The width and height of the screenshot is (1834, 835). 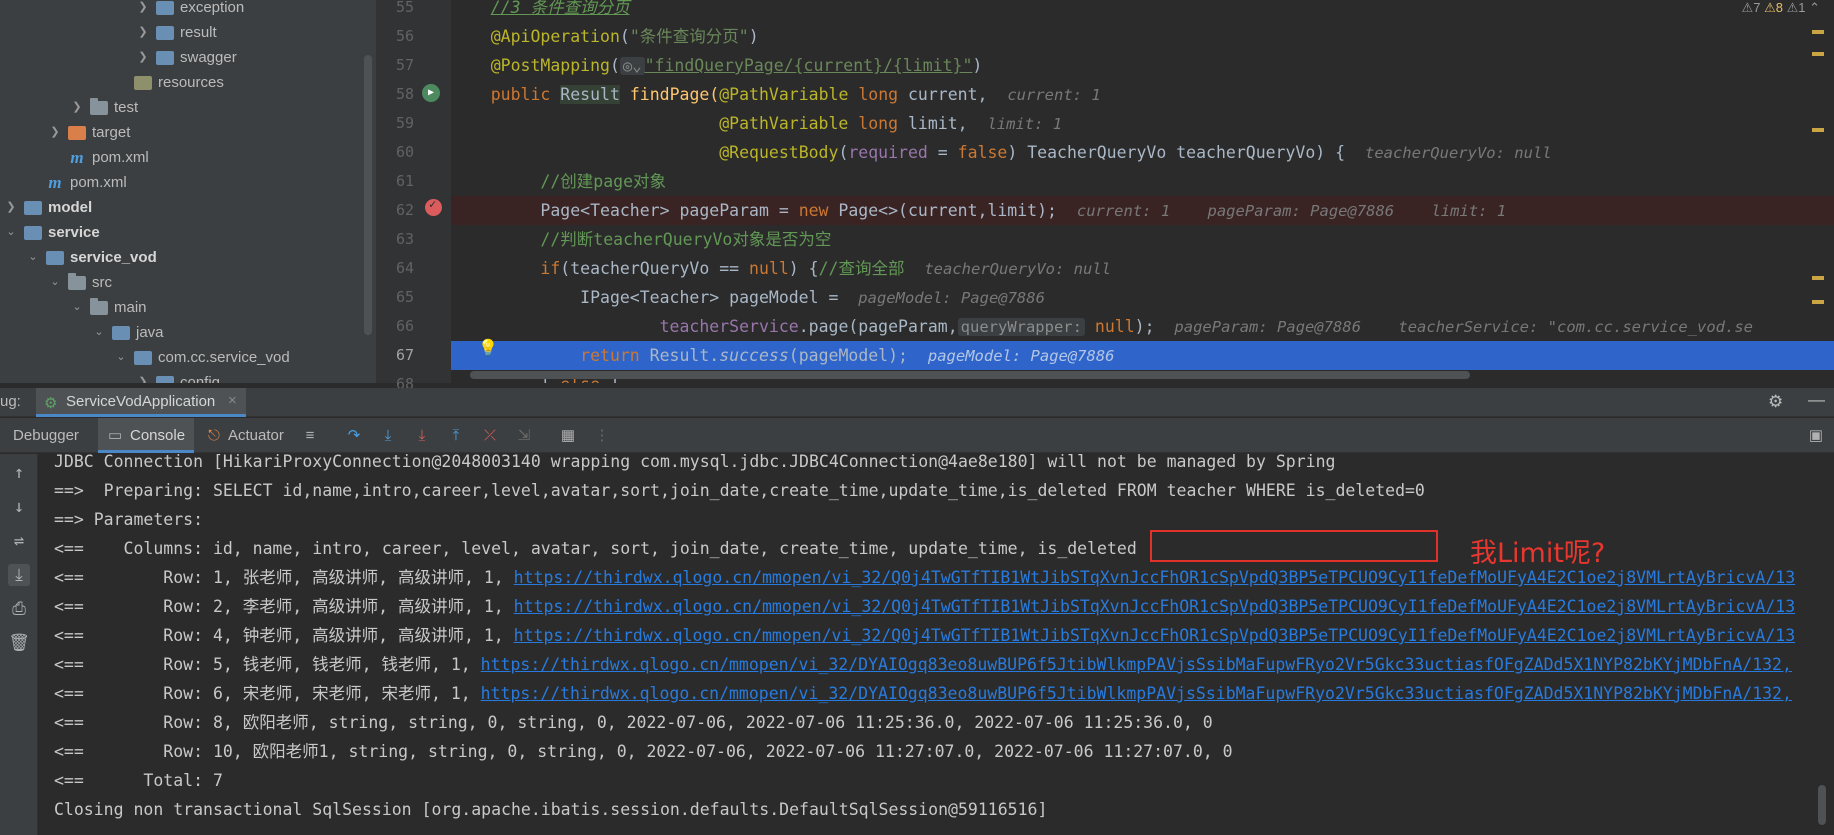 What do you see at coordinates (19, 575) in the screenshot?
I see `scroll-to-end-icon: ⤓` at bounding box center [19, 575].